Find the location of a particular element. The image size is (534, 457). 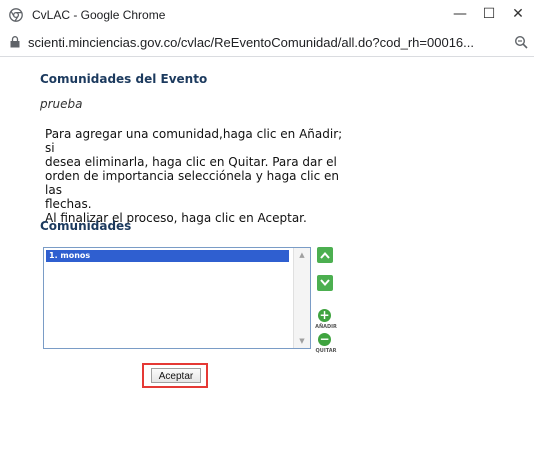

accept-button: Aceptar is located at coordinates (176, 375).